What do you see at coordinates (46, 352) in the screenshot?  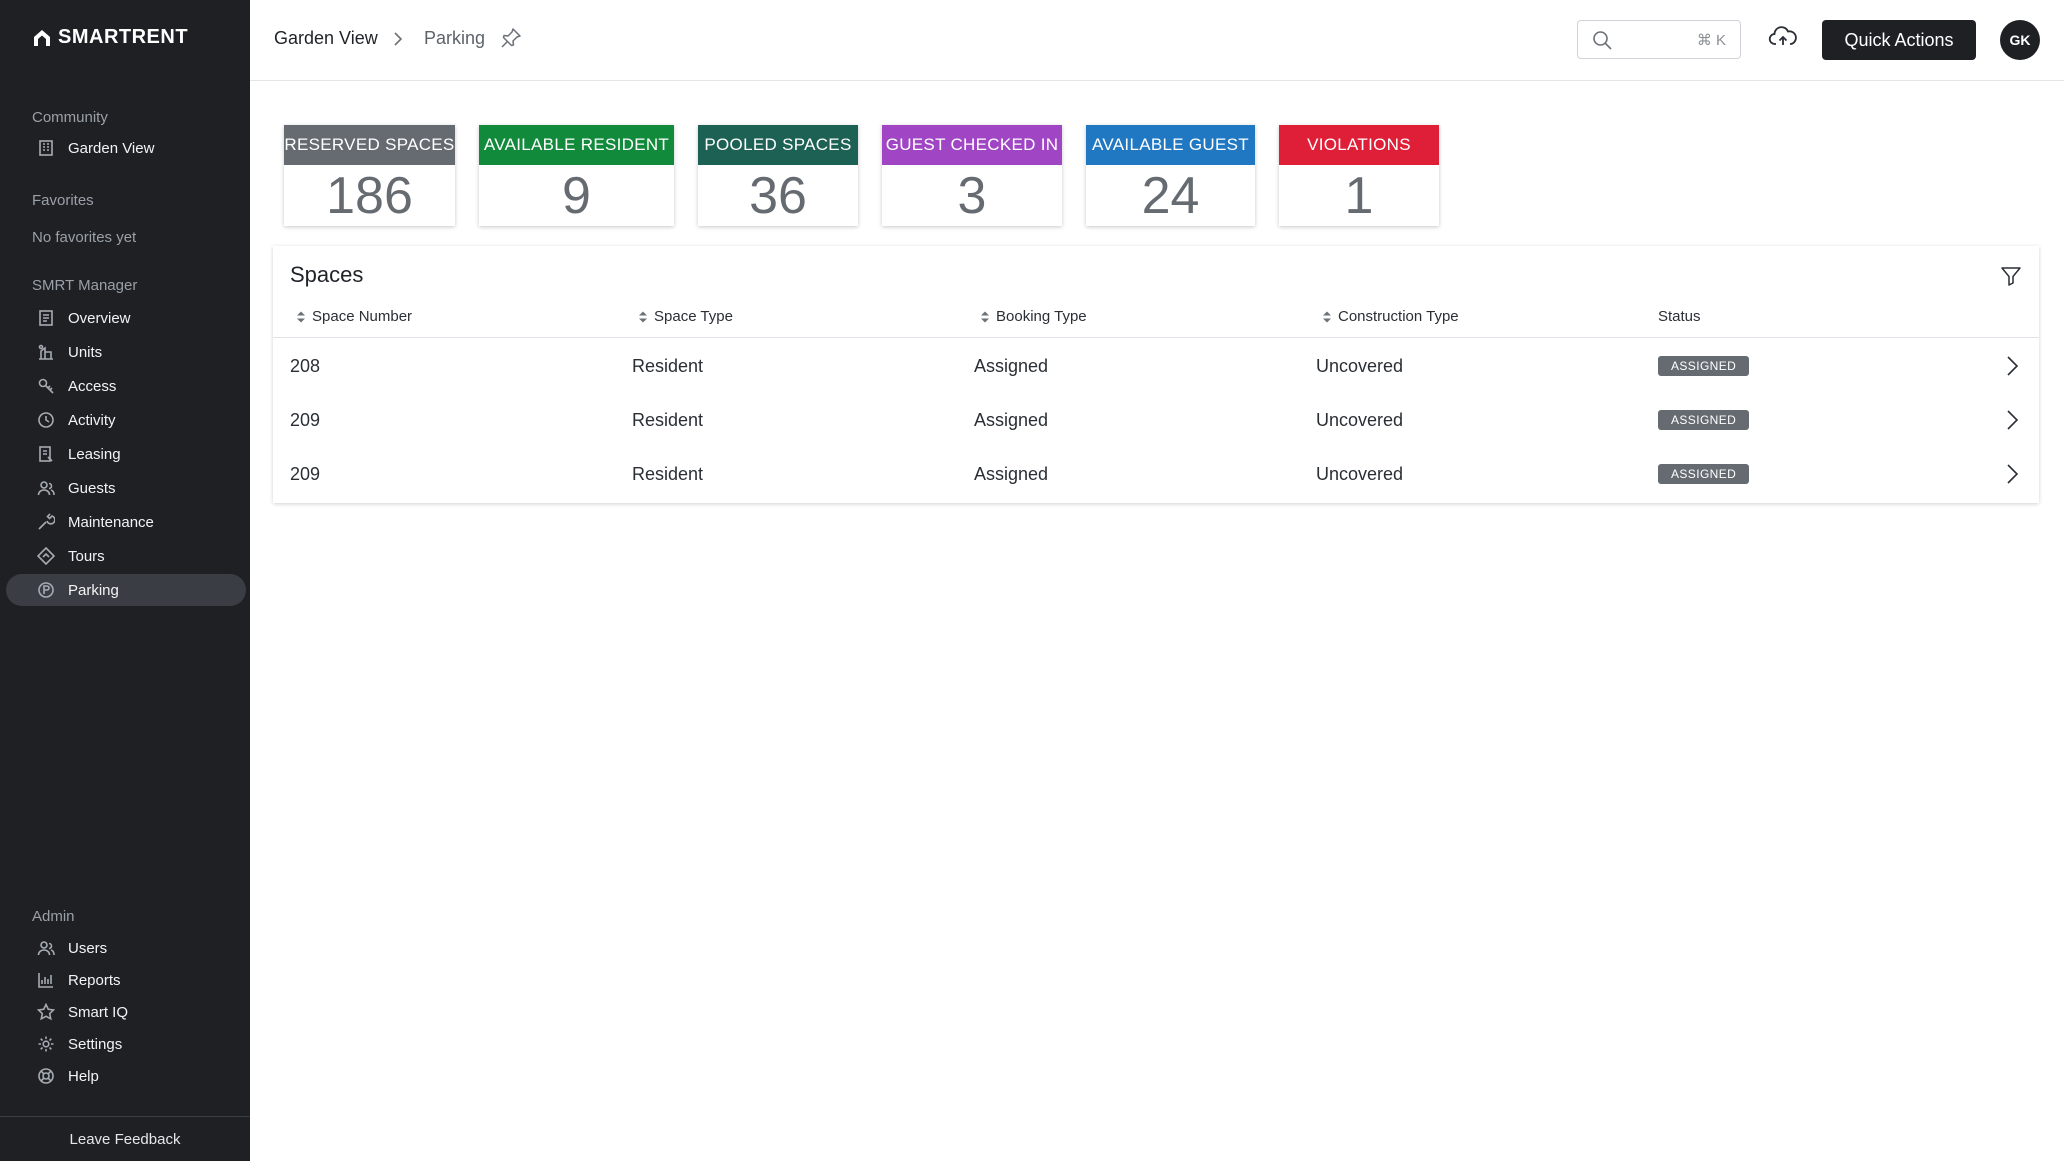 I see `units-icon` at bounding box center [46, 352].